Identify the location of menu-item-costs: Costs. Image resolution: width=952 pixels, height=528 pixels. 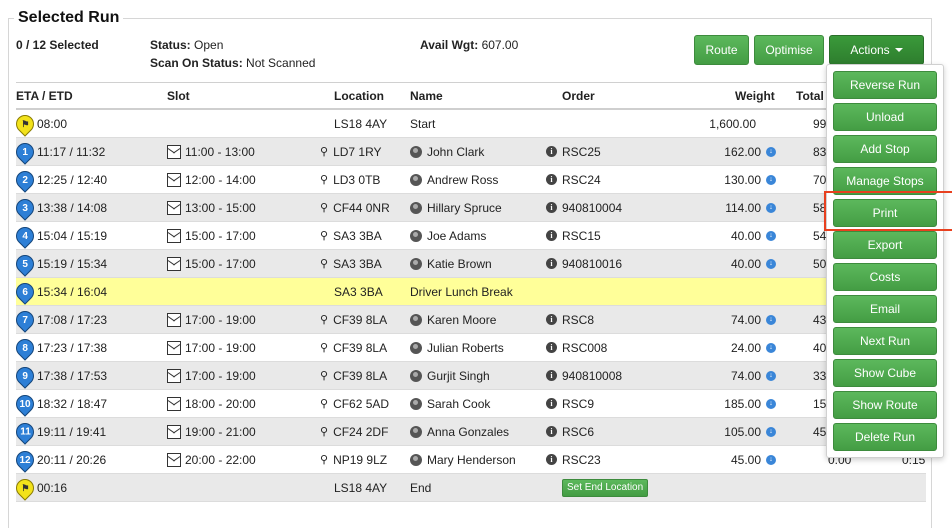
(885, 277).